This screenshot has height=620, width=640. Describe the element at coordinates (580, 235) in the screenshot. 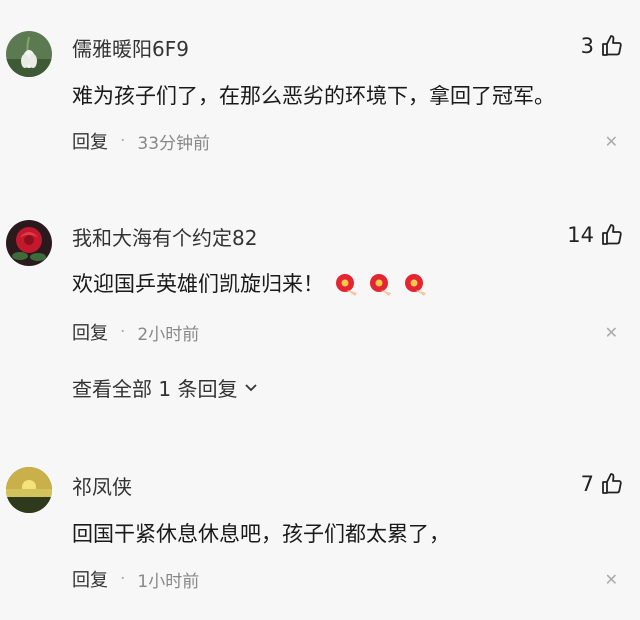

I see `like-count: 14` at that location.